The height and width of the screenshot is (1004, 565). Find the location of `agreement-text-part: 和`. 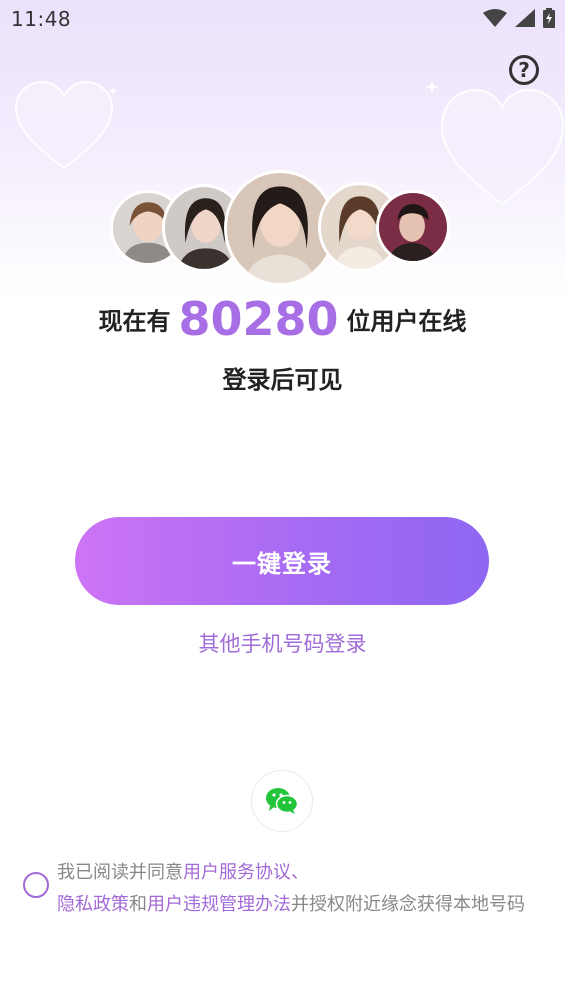

agreement-text-part: 和 is located at coordinates (138, 904).